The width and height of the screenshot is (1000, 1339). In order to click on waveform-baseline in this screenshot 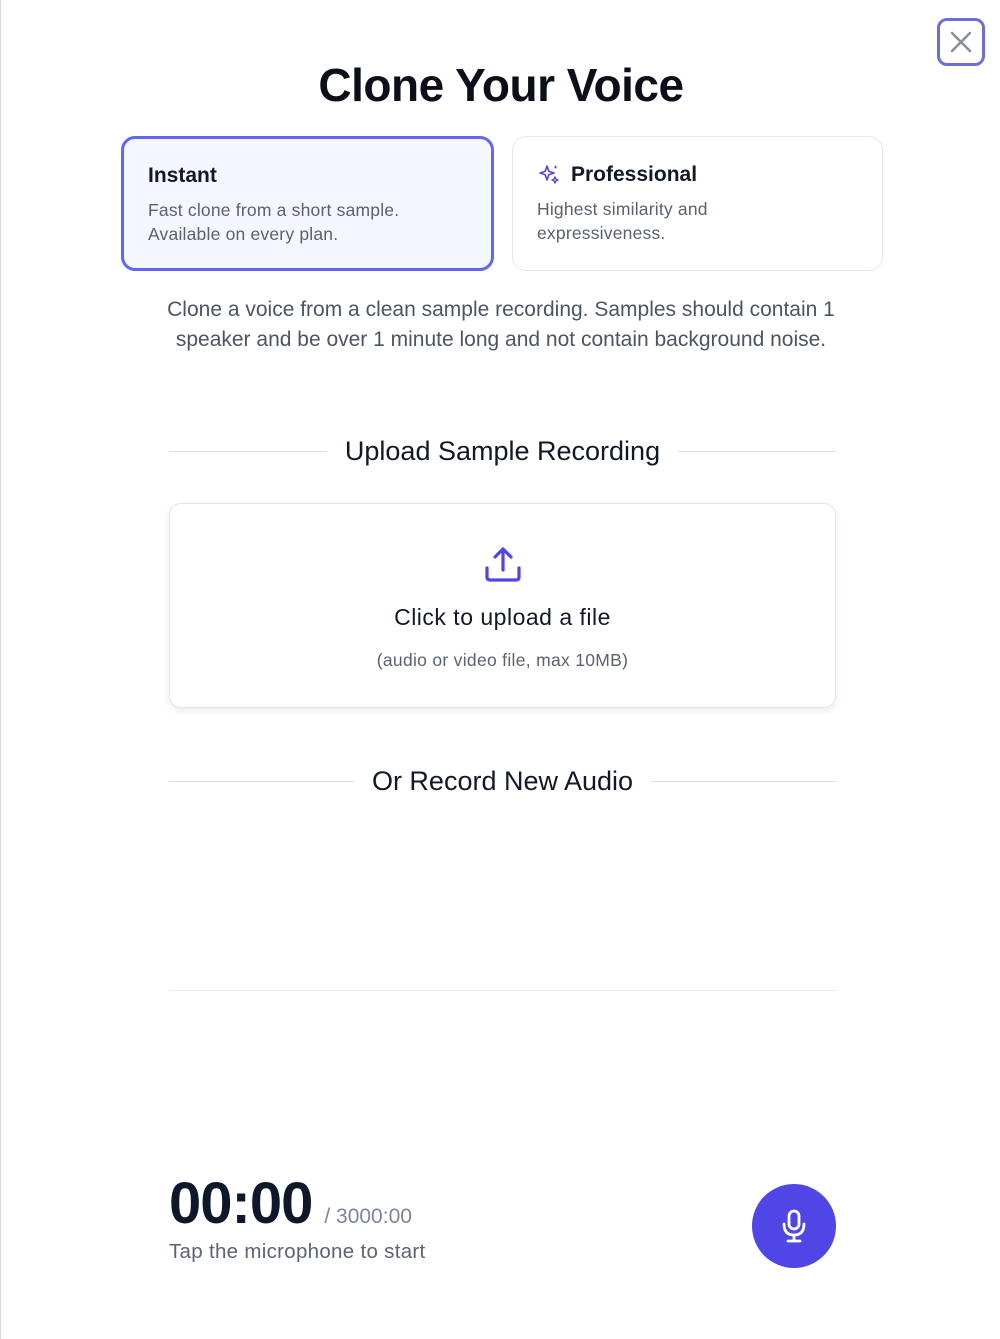, I will do `click(502, 990)`.